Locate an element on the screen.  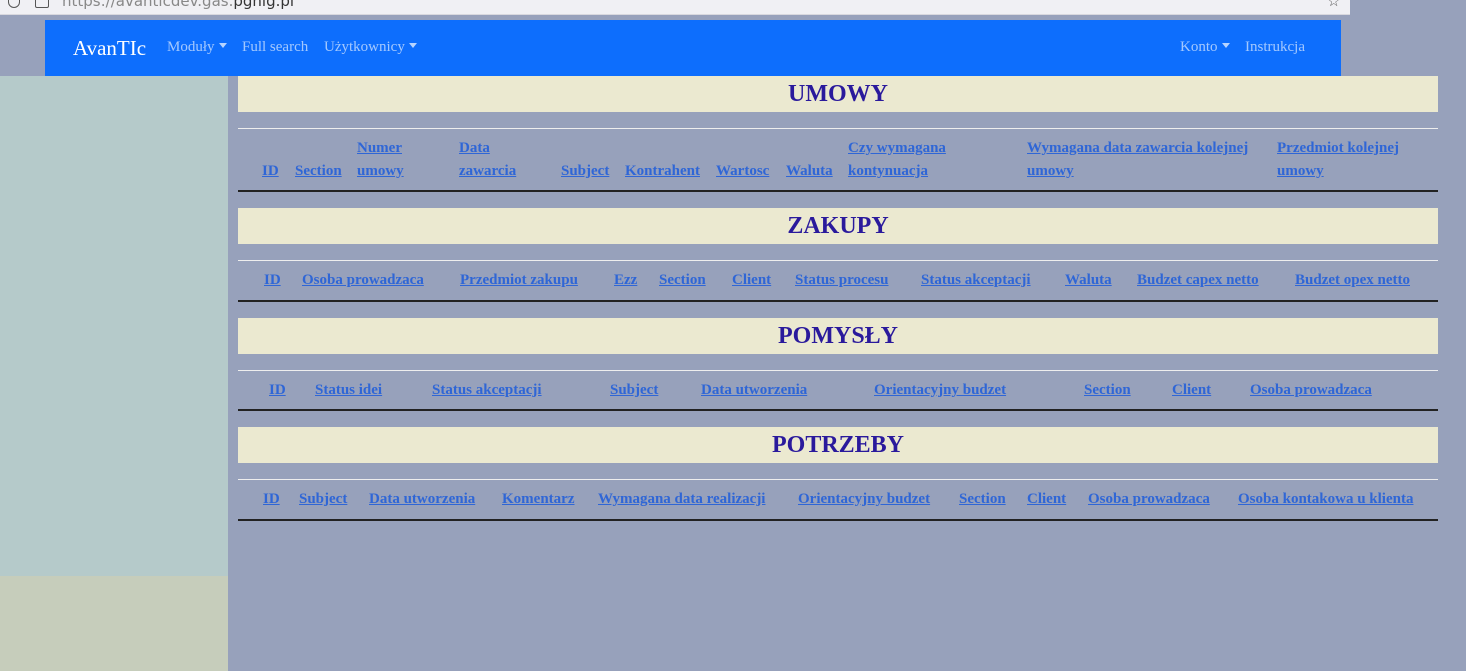
column-header: Data zawarcia is located at coordinates (499, 160).